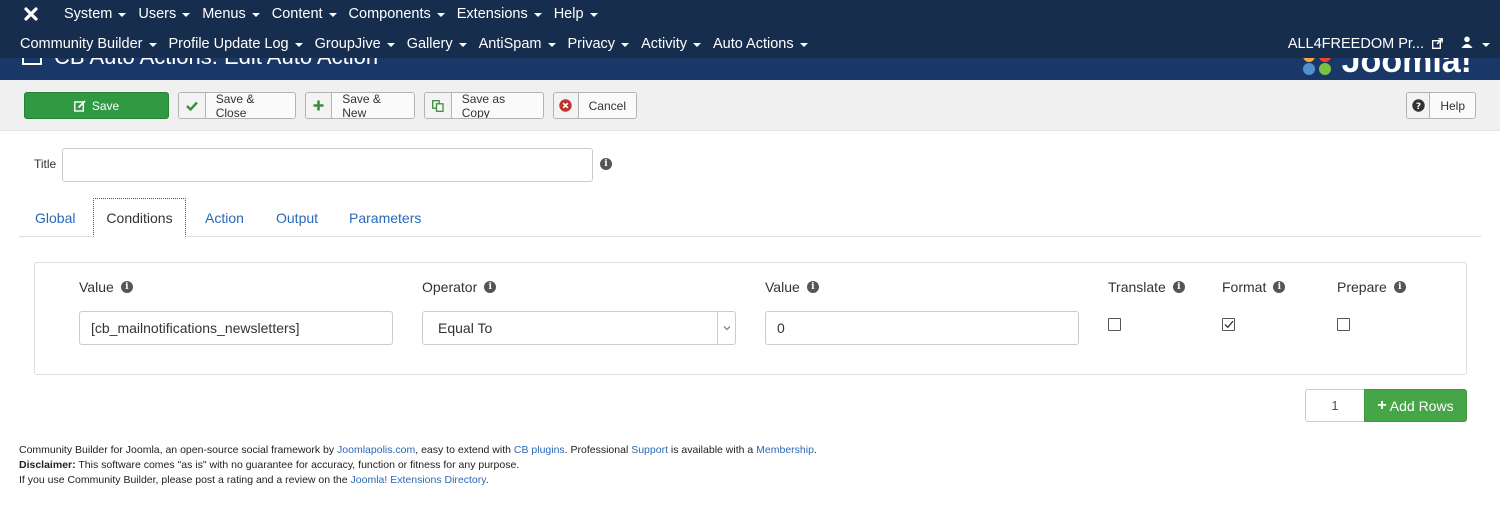  What do you see at coordinates (785, 450) in the screenshot?
I see `membership-link: Membership` at bounding box center [785, 450].